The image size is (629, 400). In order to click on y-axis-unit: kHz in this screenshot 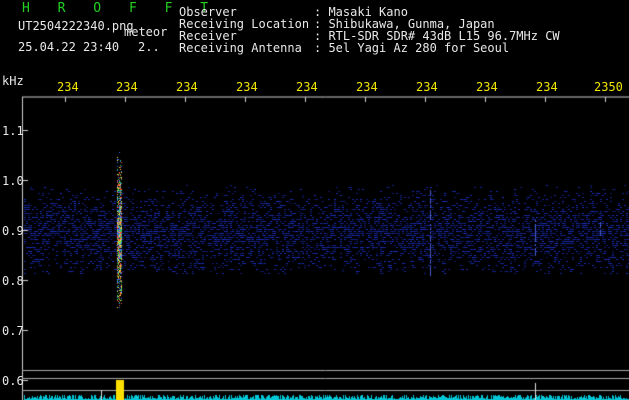, I will do `click(13, 81)`.